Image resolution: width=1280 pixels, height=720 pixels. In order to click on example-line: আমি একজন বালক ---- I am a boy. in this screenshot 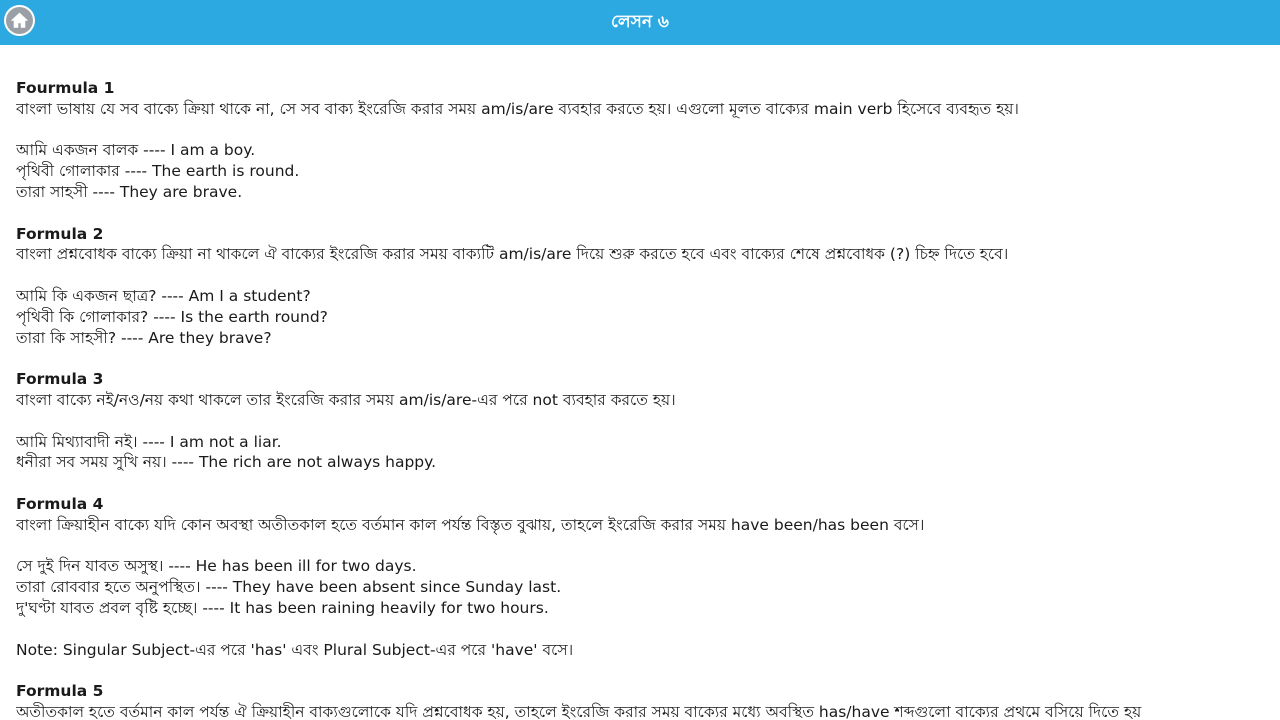, I will do `click(136, 150)`.